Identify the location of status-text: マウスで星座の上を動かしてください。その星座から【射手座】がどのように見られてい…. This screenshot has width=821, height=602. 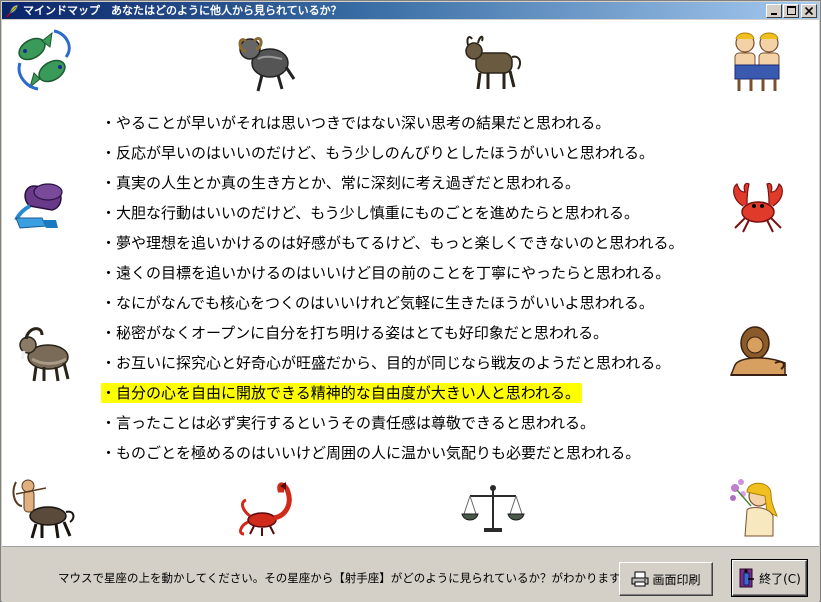
(344, 578).